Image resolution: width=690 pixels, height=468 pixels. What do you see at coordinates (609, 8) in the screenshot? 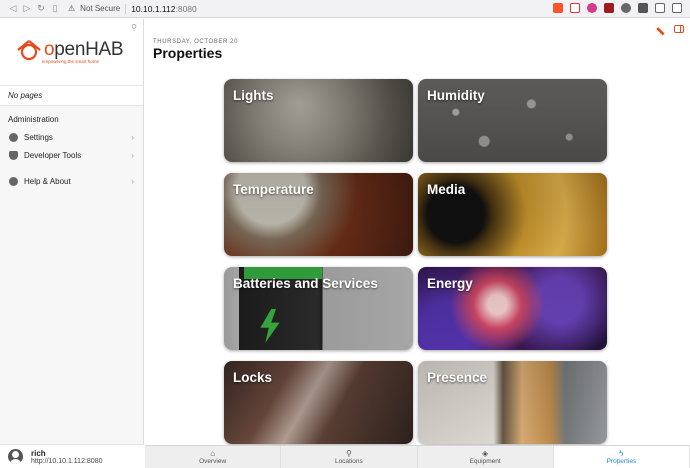
I see `ublock-icon` at bounding box center [609, 8].